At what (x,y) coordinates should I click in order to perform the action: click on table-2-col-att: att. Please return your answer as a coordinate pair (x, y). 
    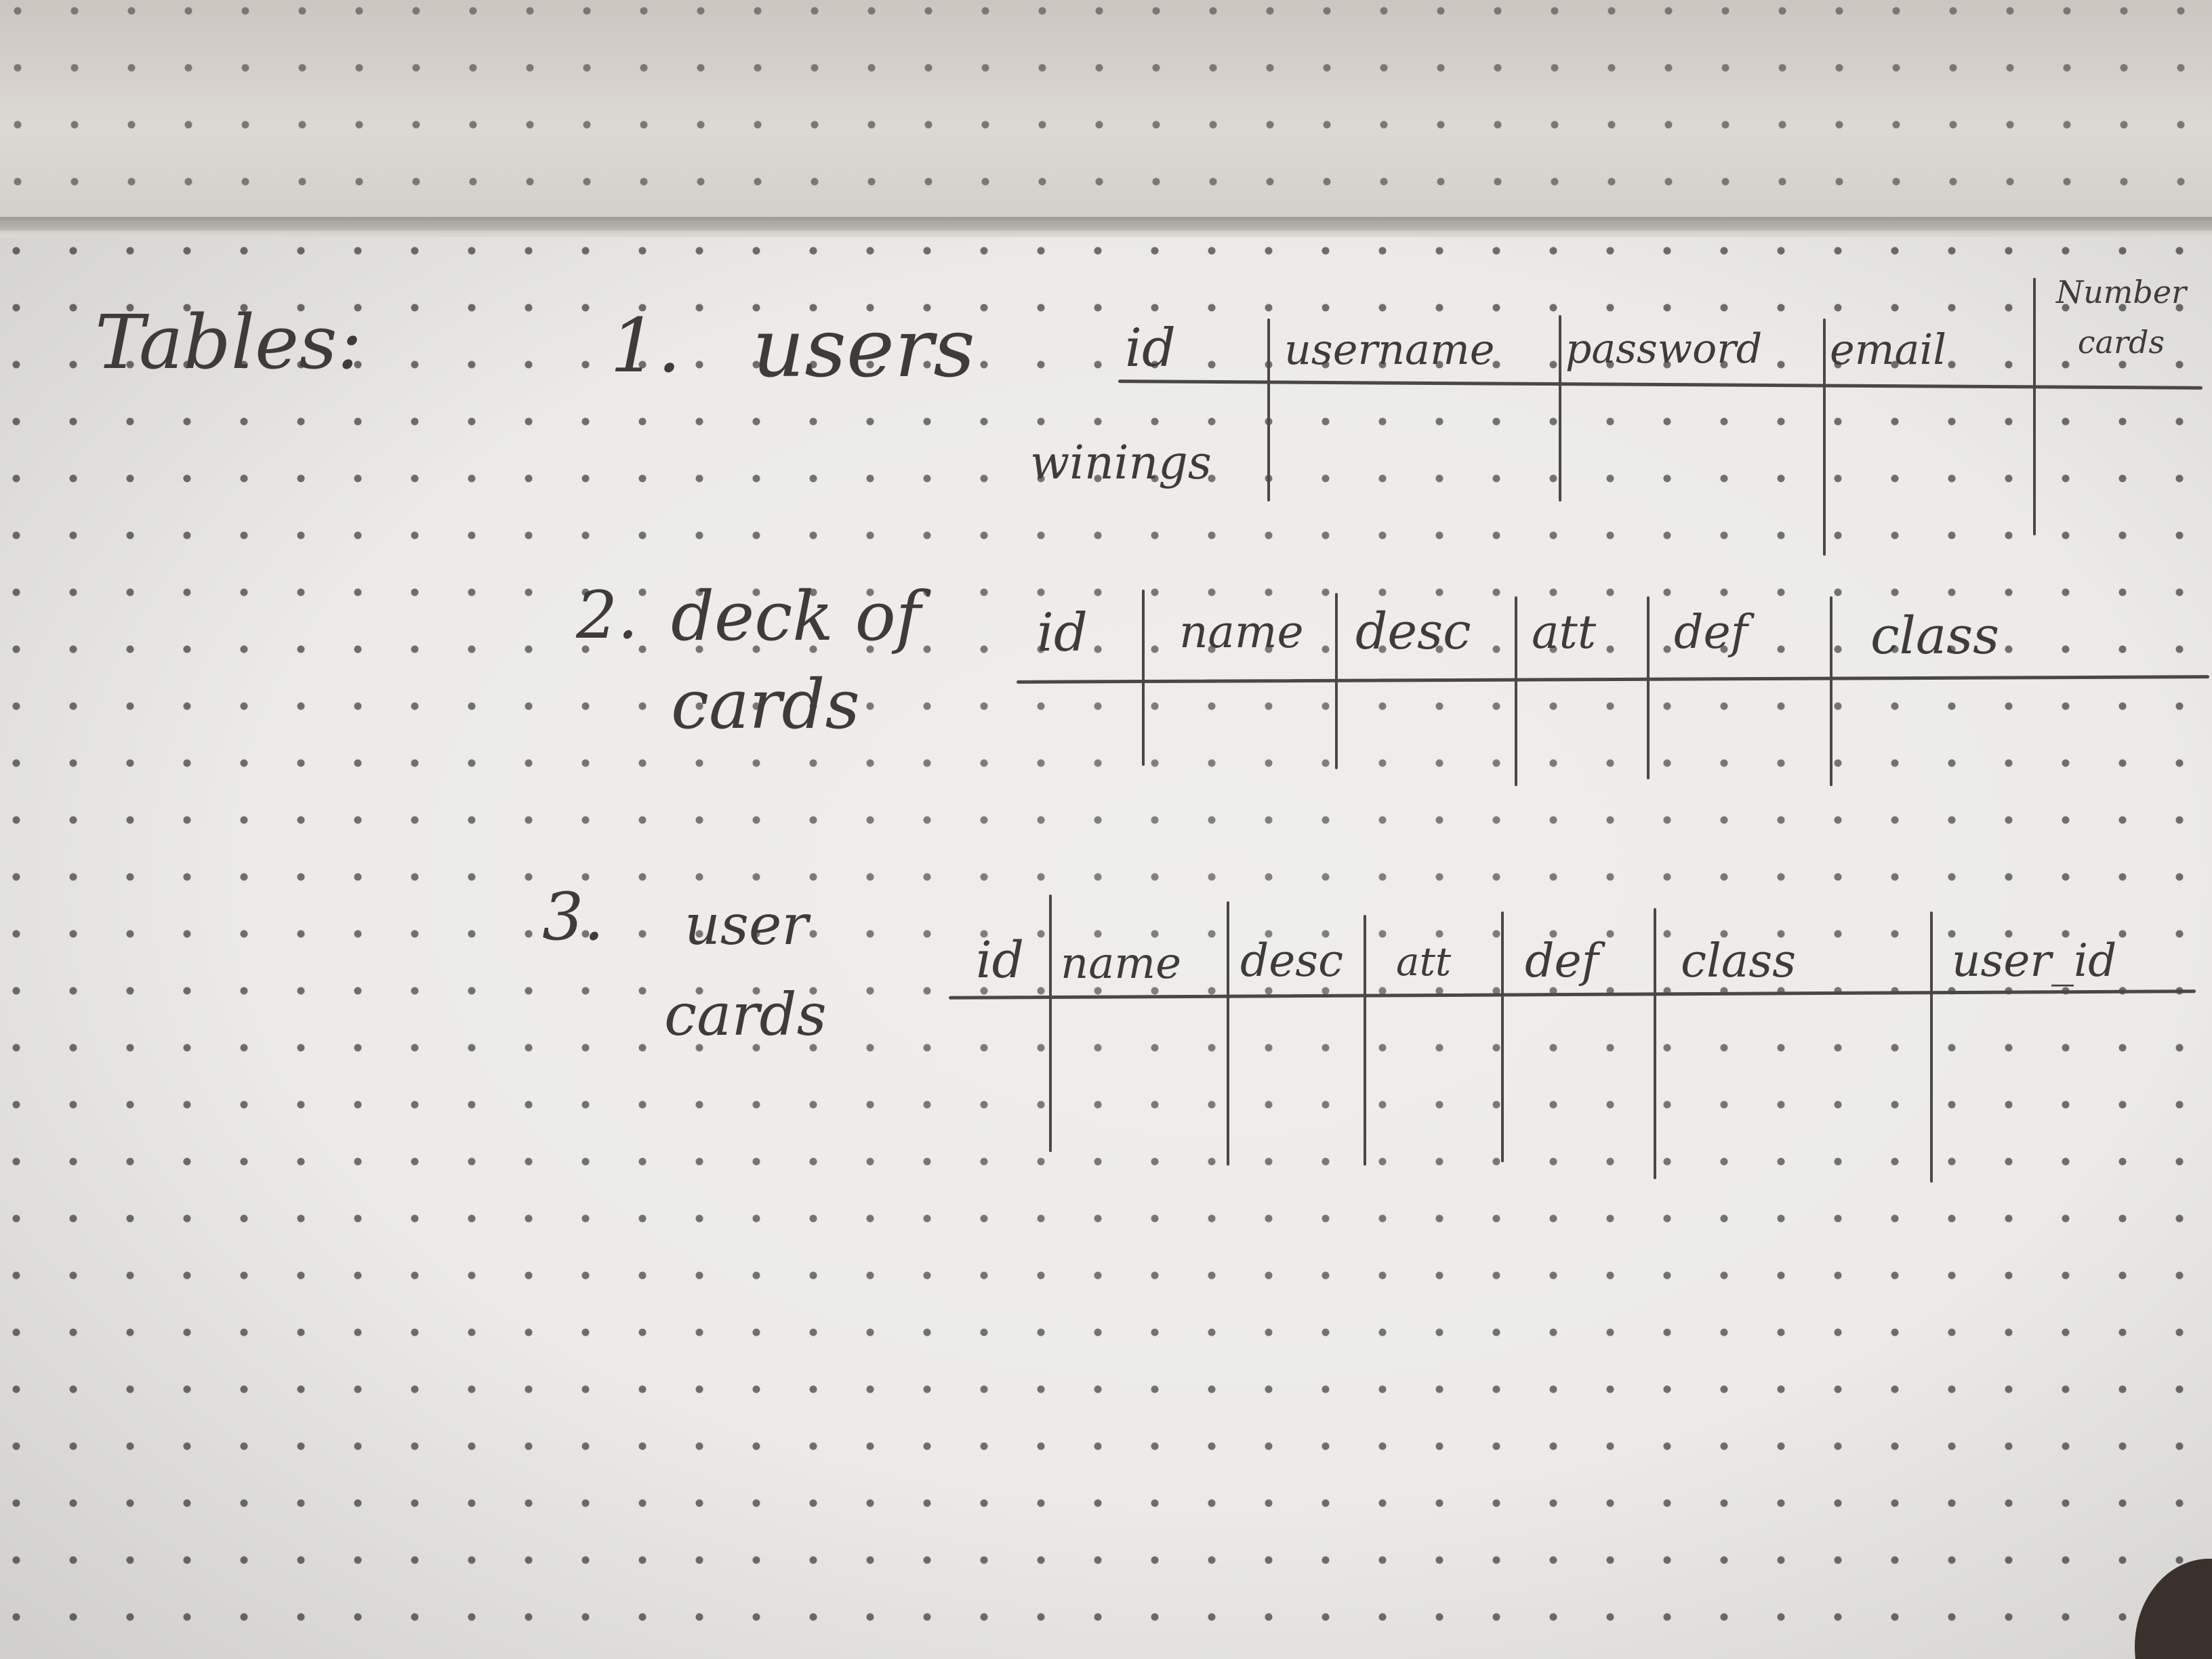
    Looking at the image, I should click on (1564, 632).